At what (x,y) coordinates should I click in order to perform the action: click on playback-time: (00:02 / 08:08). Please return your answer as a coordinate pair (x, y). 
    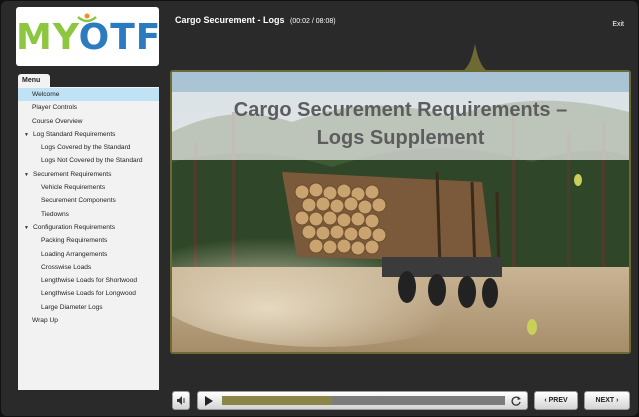
    Looking at the image, I should click on (313, 21).